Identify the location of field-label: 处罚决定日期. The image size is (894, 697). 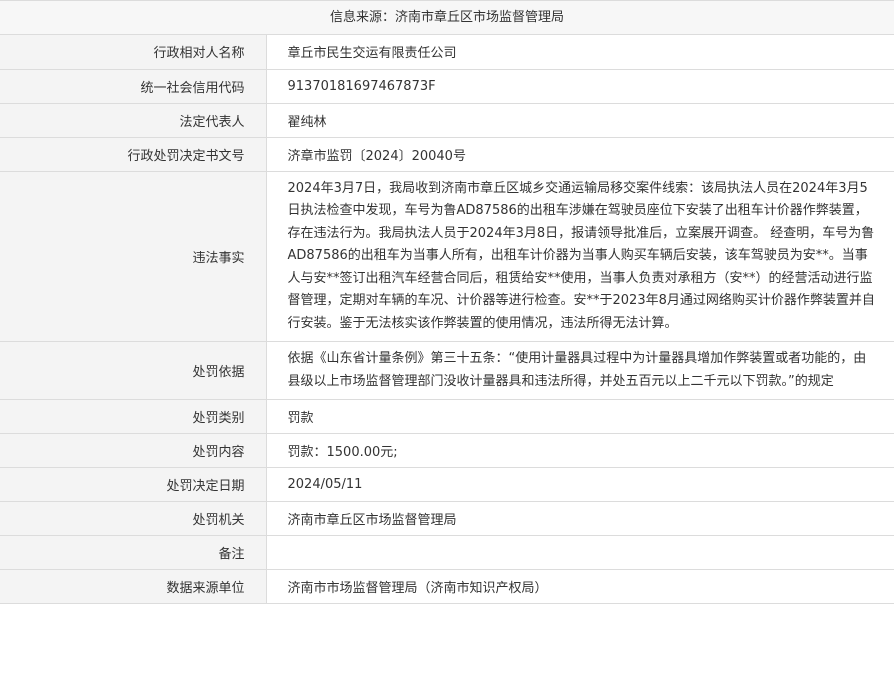
(133, 484).